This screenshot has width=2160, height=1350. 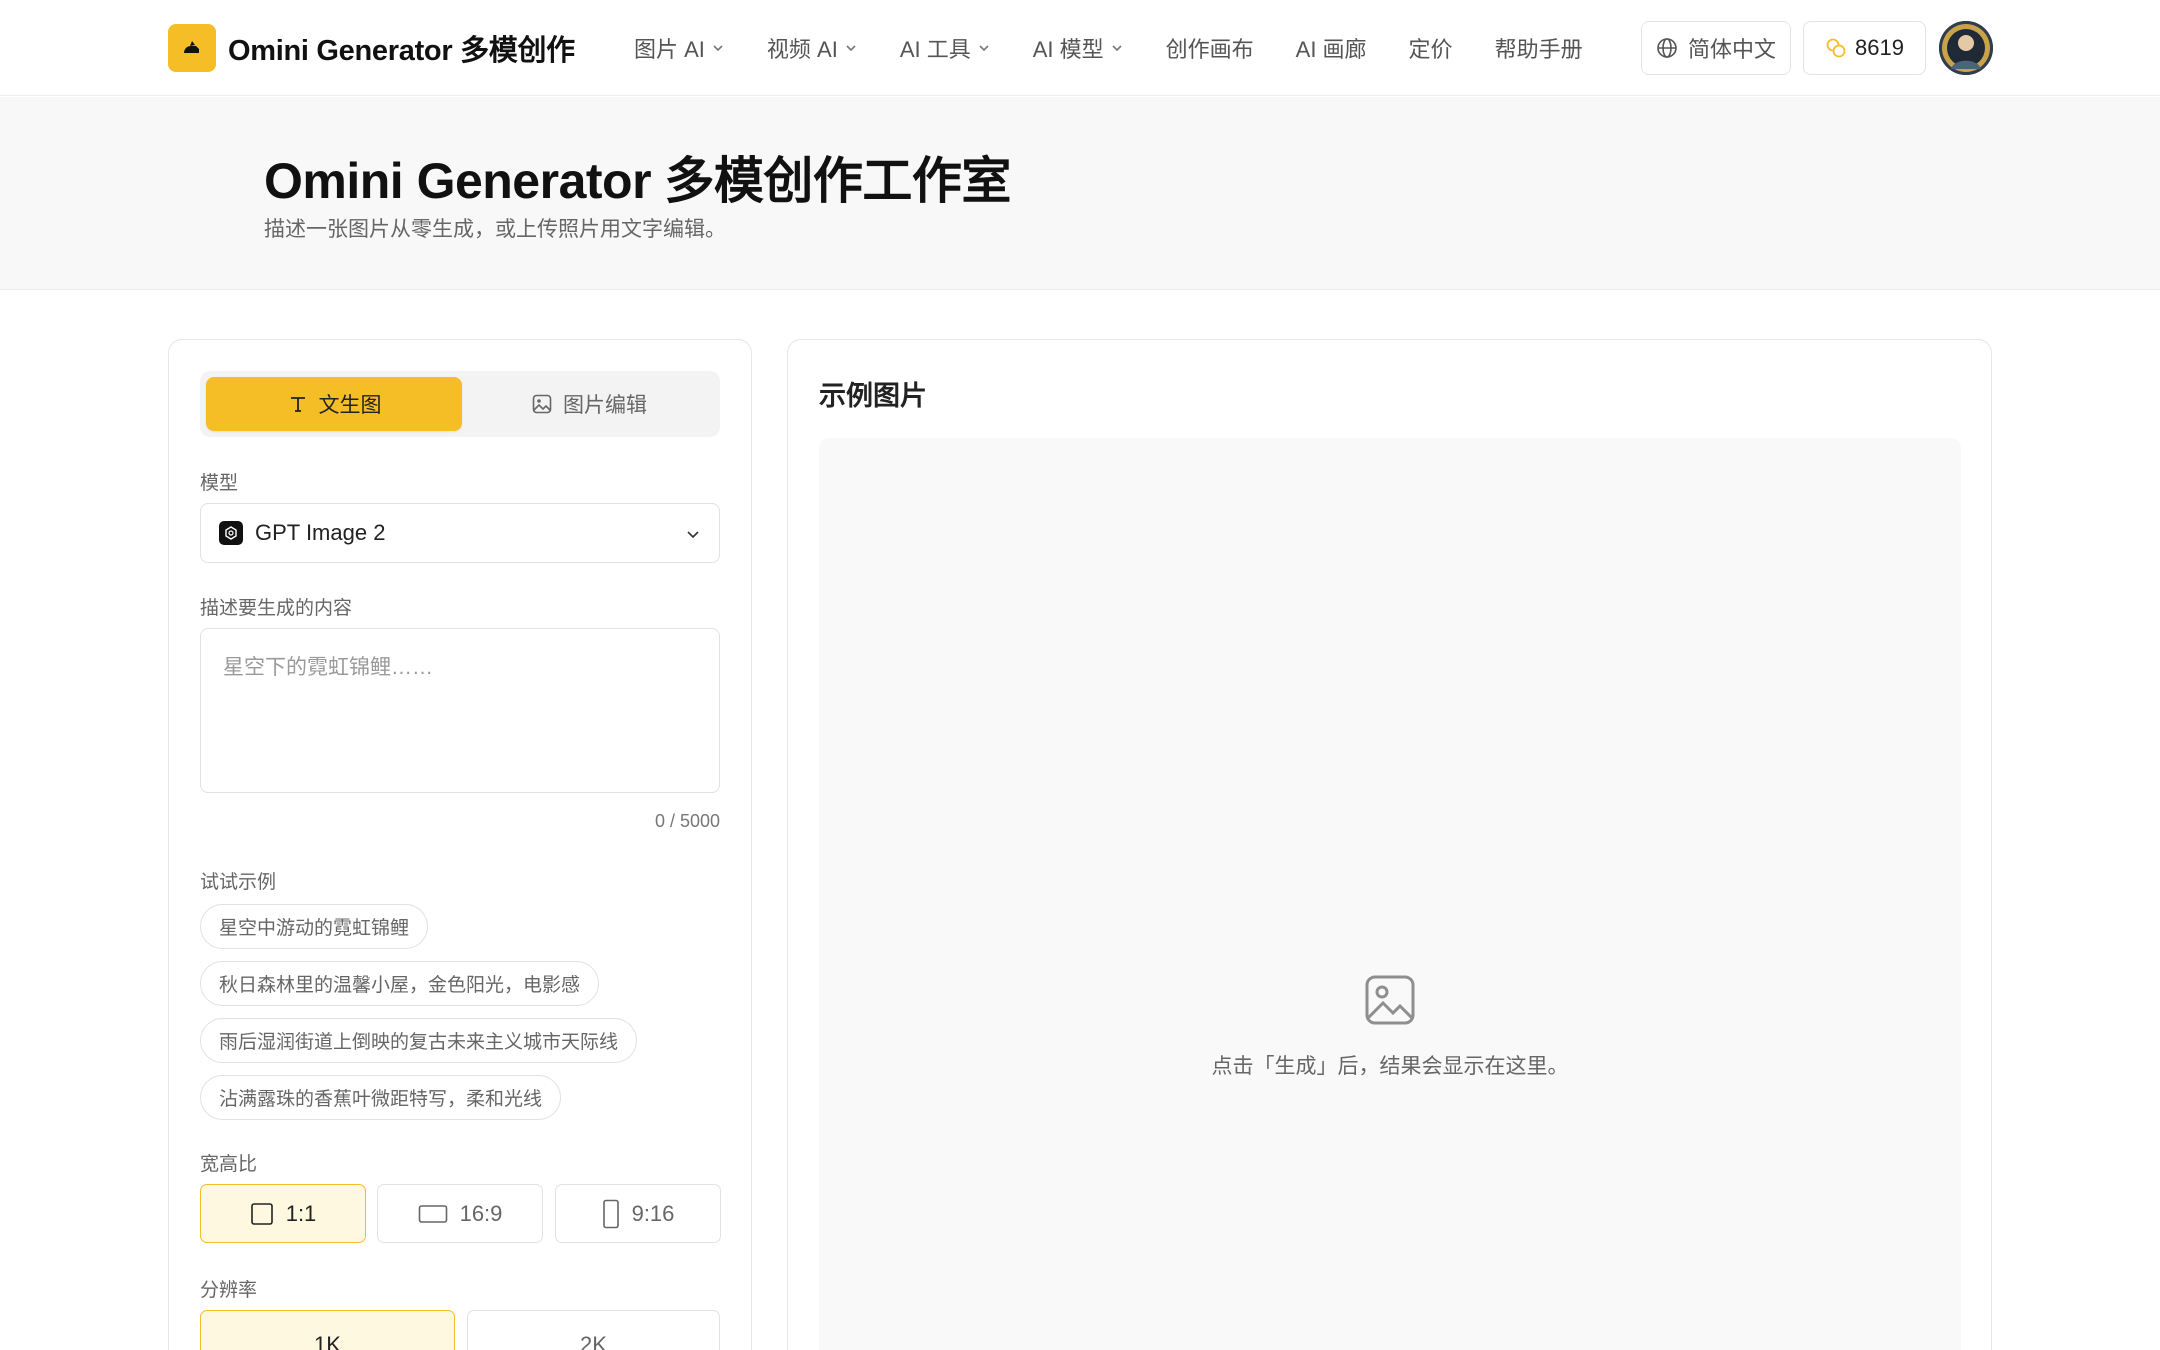 What do you see at coordinates (327, 1341) in the screenshot?
I see `resolution-value: 1K` at bounding box center [327, 1341].